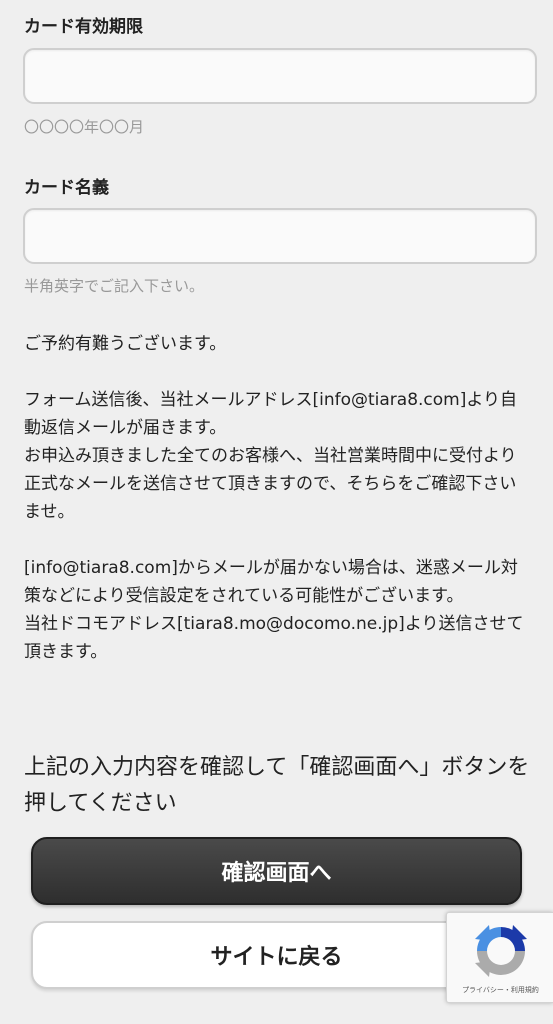  I want to click on card-expiry-label: カード有効期限, so click(83, 27).